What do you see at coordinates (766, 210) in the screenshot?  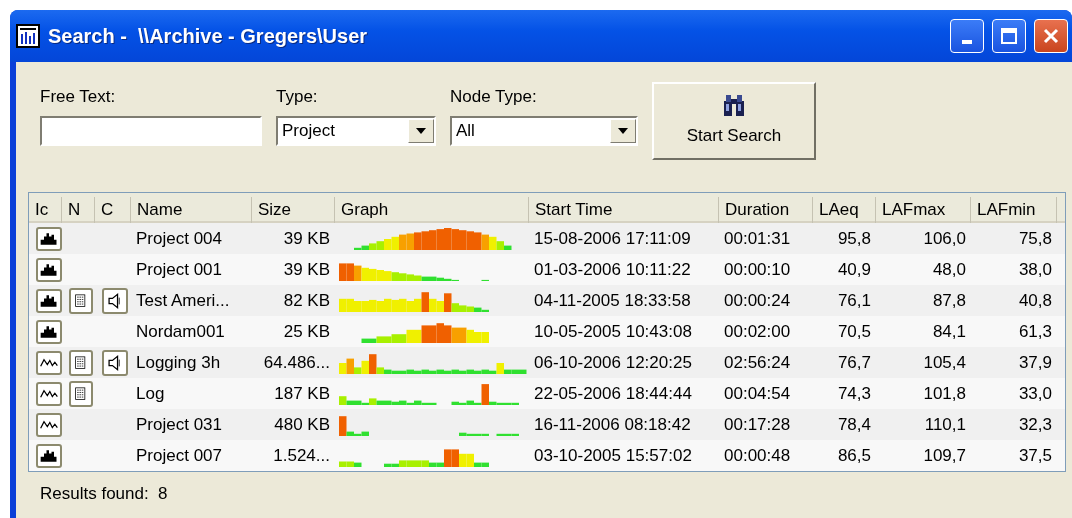 I see `column-header: Duration` at bounding box center [766, 210].